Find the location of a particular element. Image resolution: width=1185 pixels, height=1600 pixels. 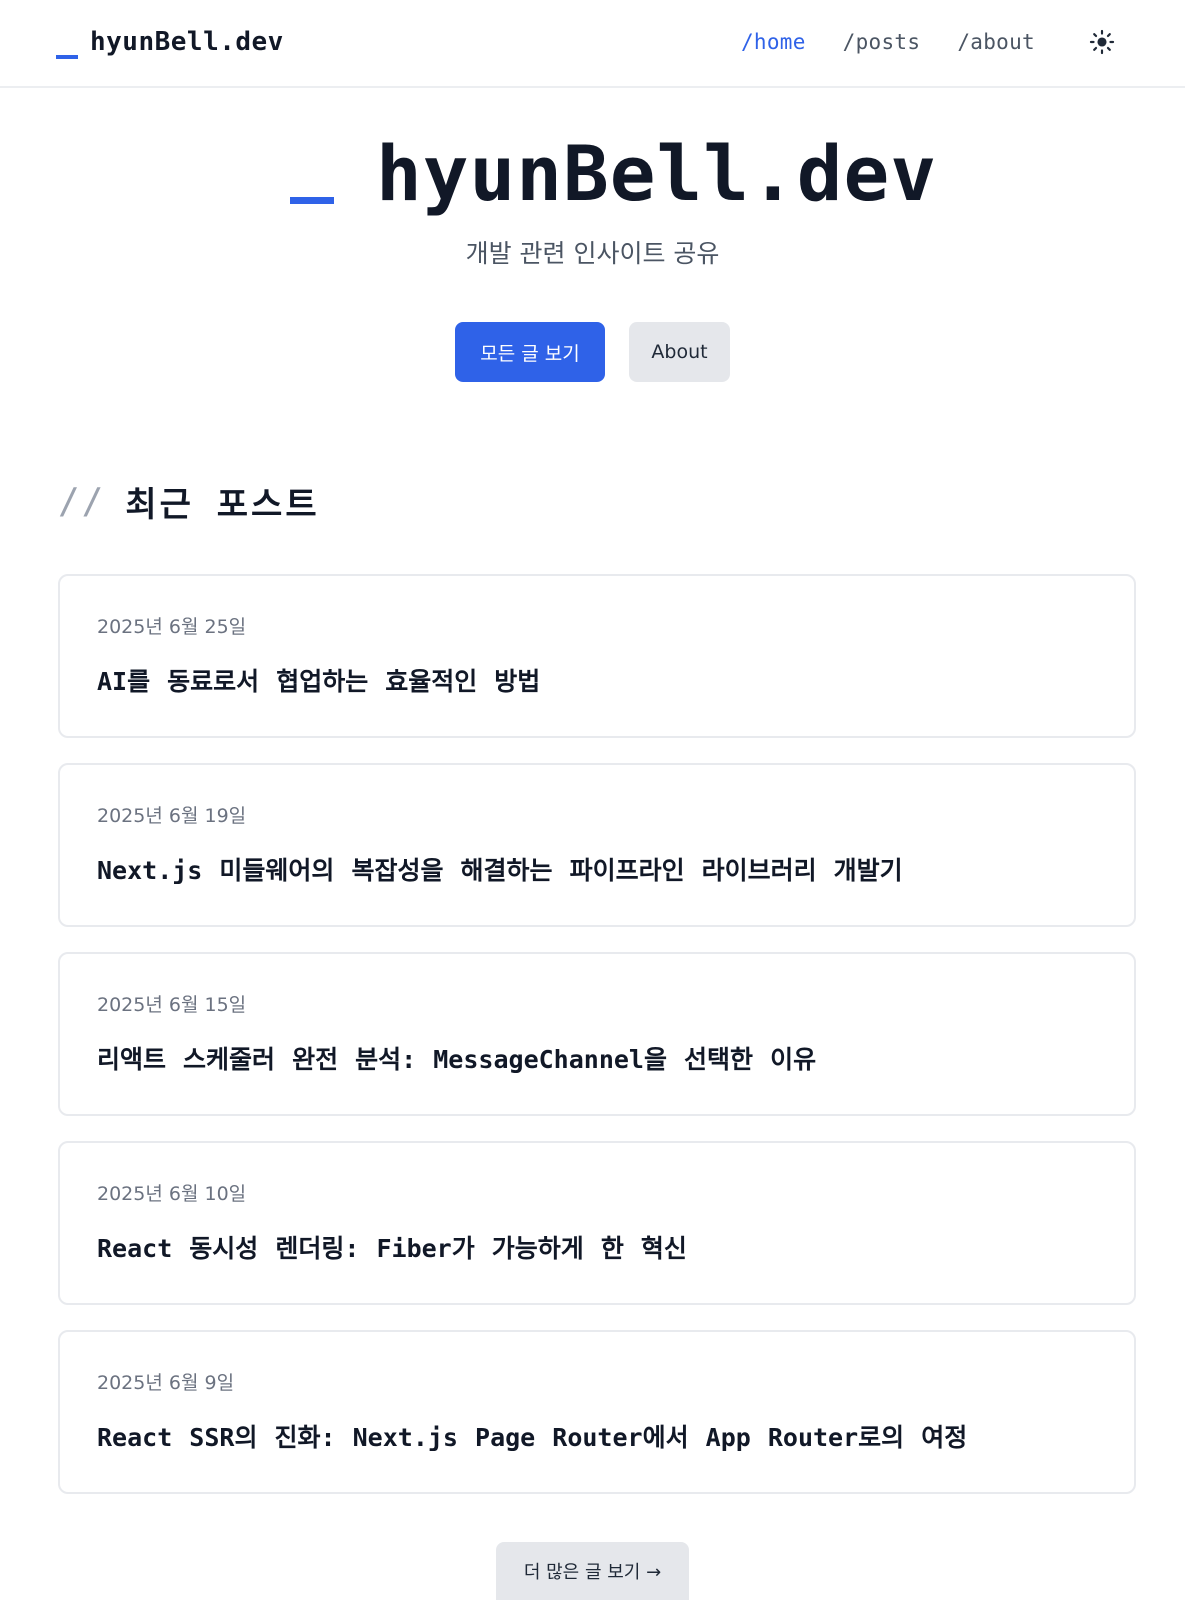

post-date: 2025년 6월 25일 is located at coordinates (172, 627).